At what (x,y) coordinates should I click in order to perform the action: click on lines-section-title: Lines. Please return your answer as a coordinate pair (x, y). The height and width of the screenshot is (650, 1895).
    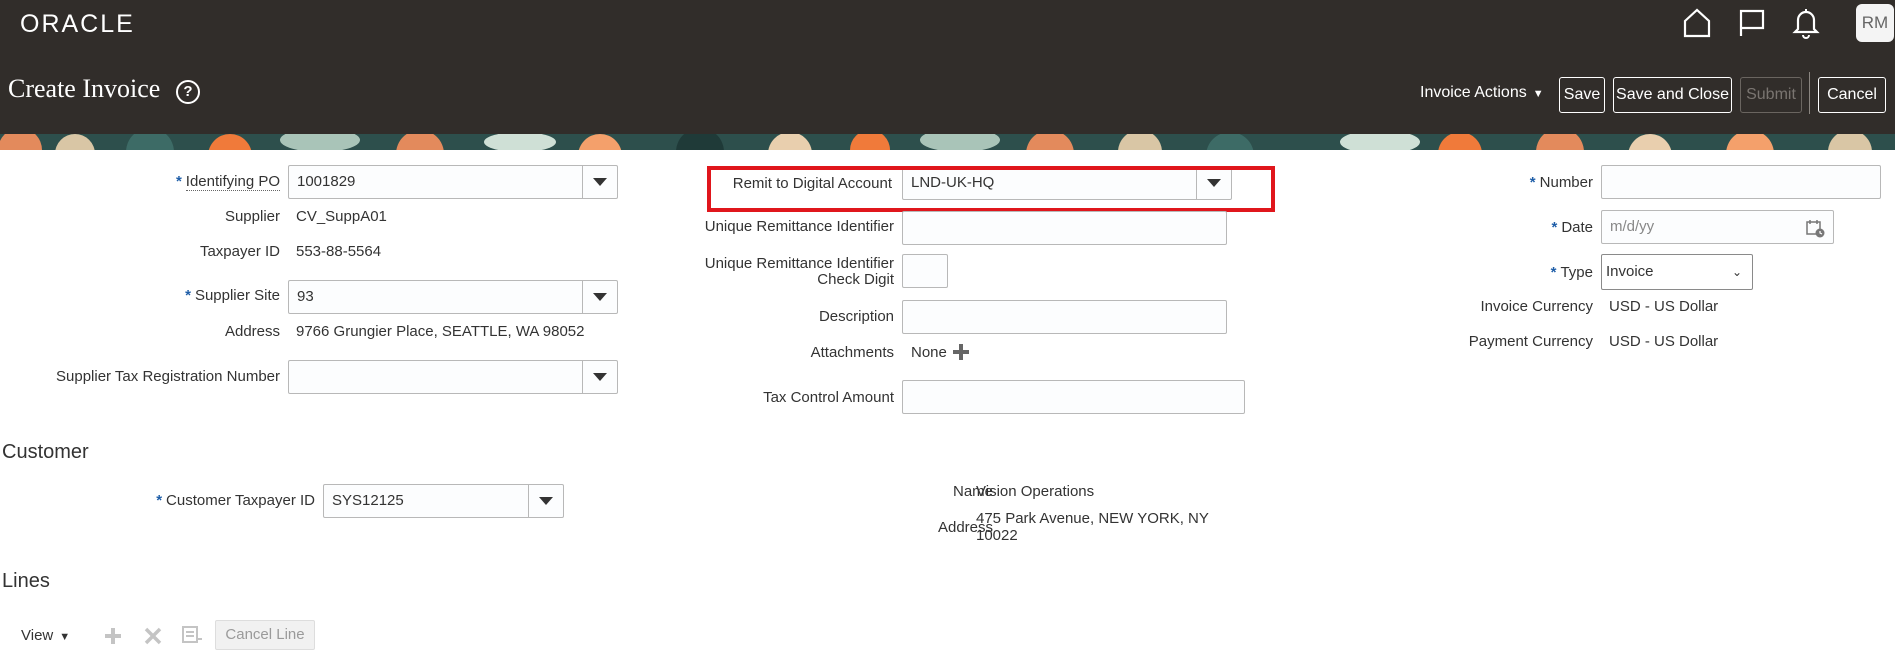
    Looking at the image, I should click on (26, 581).